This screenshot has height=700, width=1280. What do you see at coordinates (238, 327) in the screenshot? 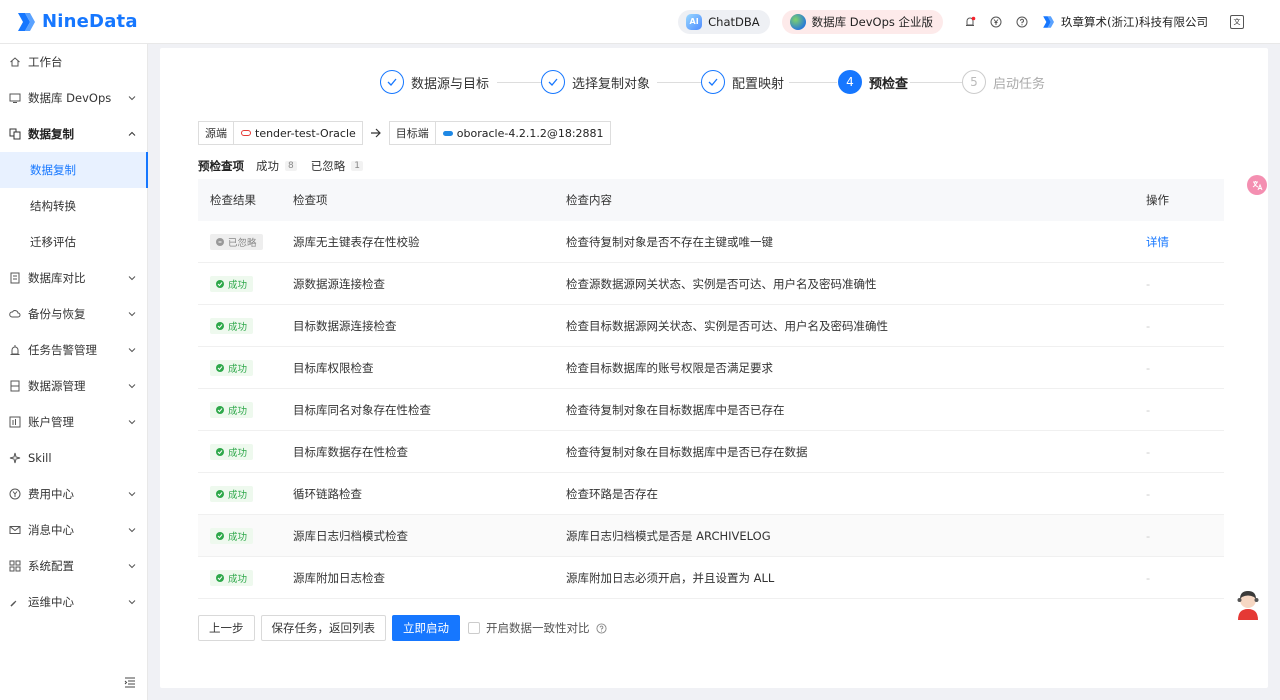
I see `status-text: 成功` at bounding box center [238, 327].